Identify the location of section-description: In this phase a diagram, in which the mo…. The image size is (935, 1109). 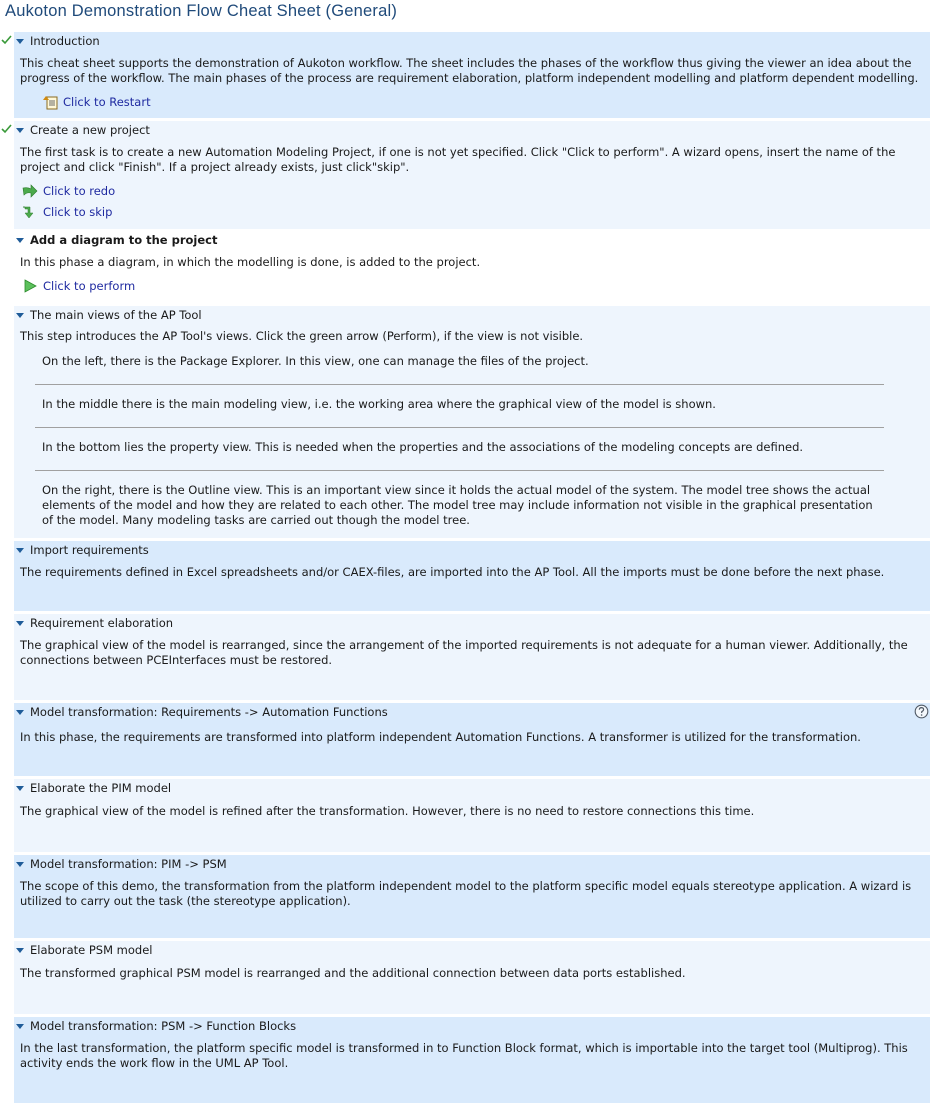
(250, 262).